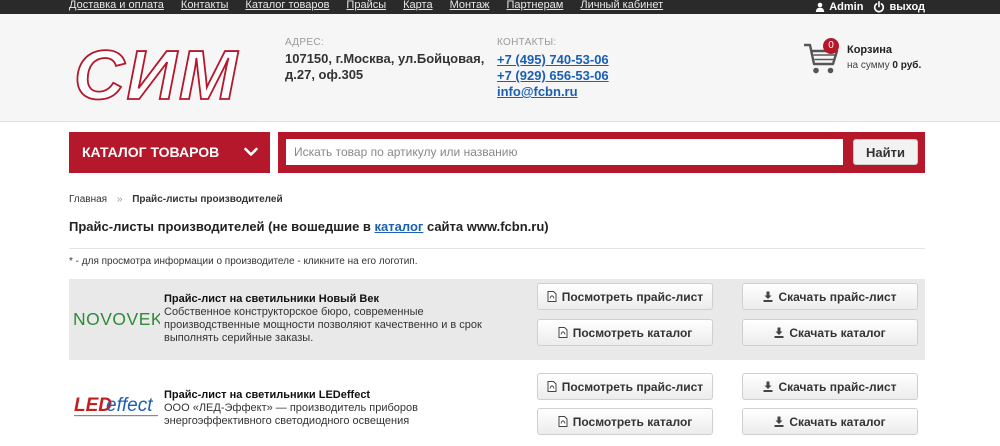  I want to click on catalog-link: каталог, so click(399, 226).